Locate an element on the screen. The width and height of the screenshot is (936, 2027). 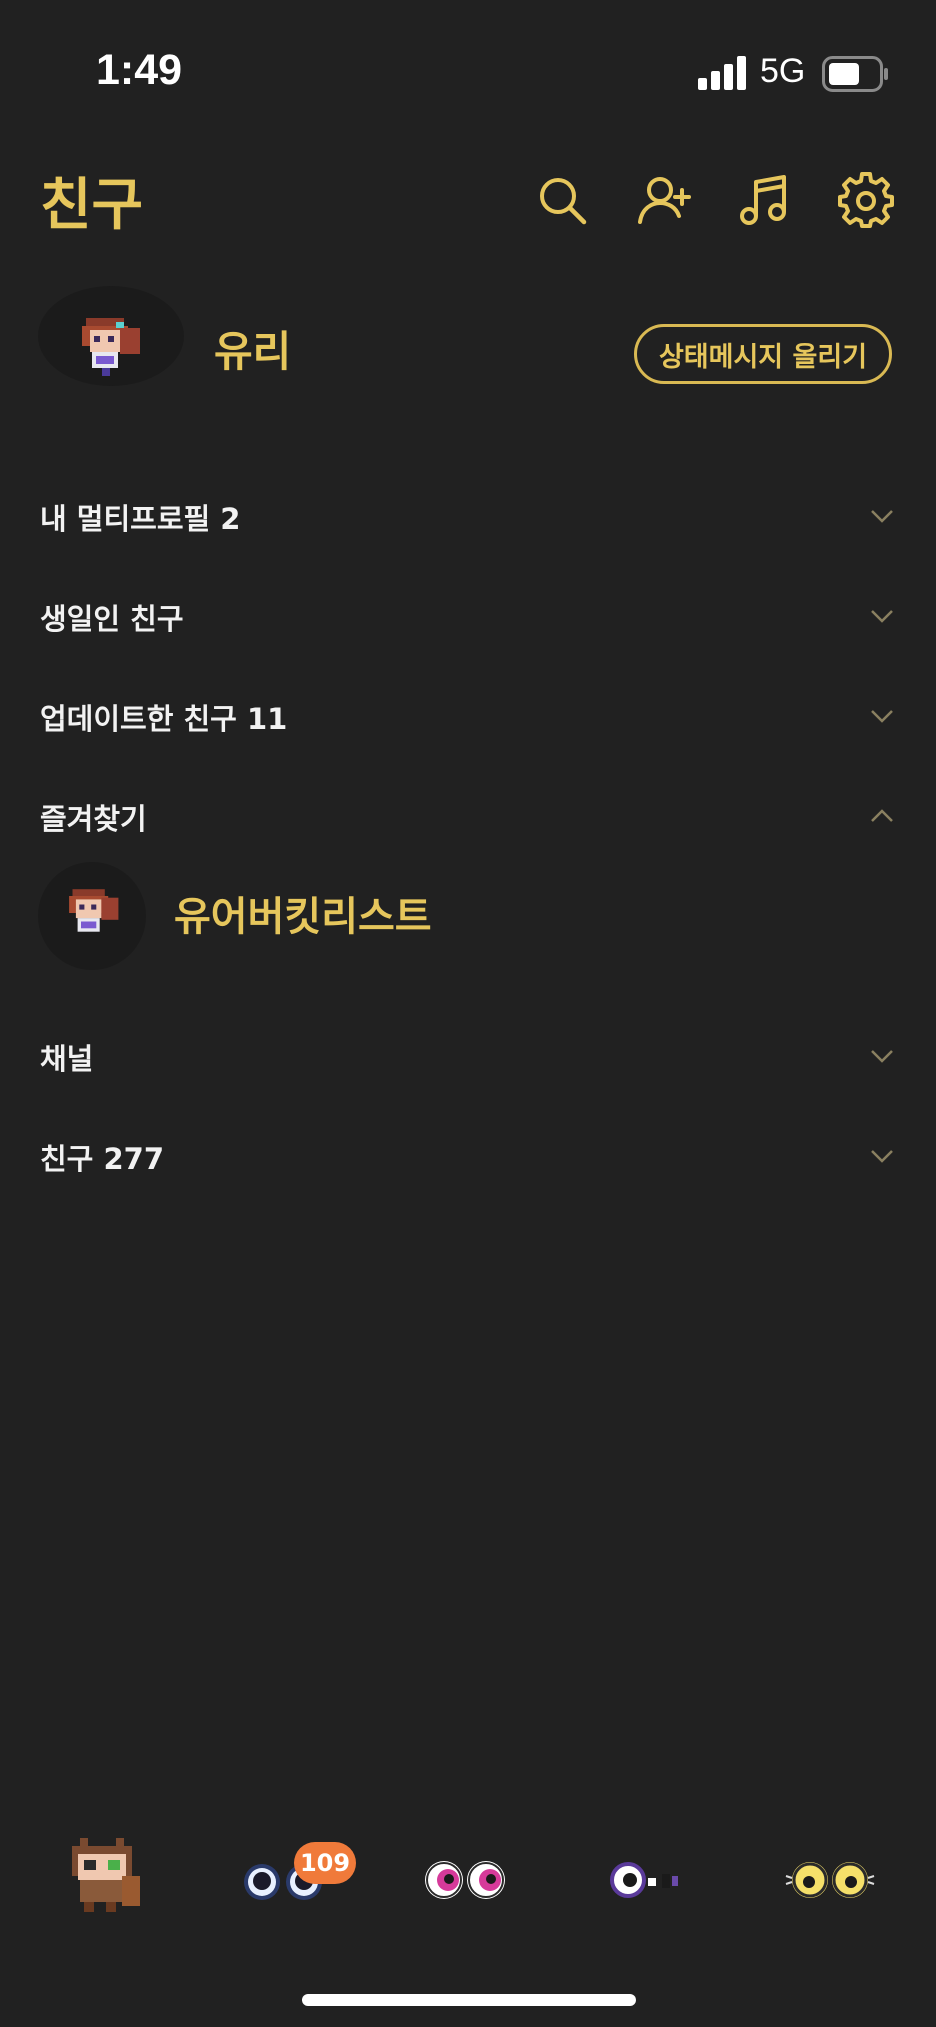
section-label: 생일인 친구 is located at coordinates (112, 619).